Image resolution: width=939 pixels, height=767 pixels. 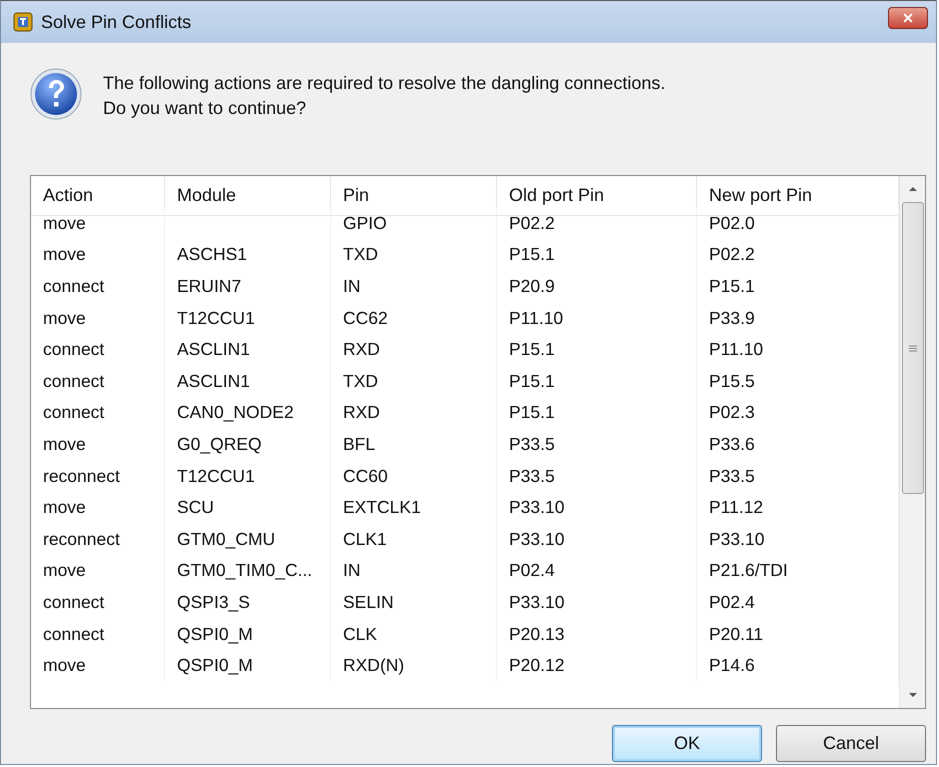 I want to click on table-cell: P11.12, so click(x=736, y=507).